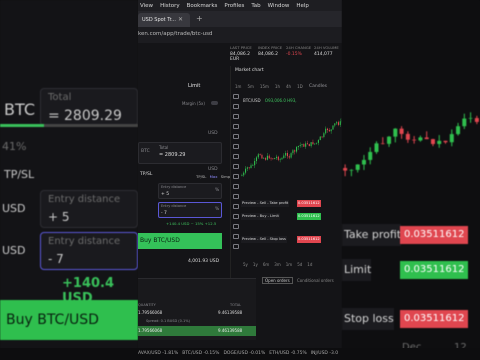 The height and width of the screenshot is (360, 480). Describe the element at coordinates (240, 57) in the screenshot. I see `ticker-value: 84,086.2 EUR` at that location.